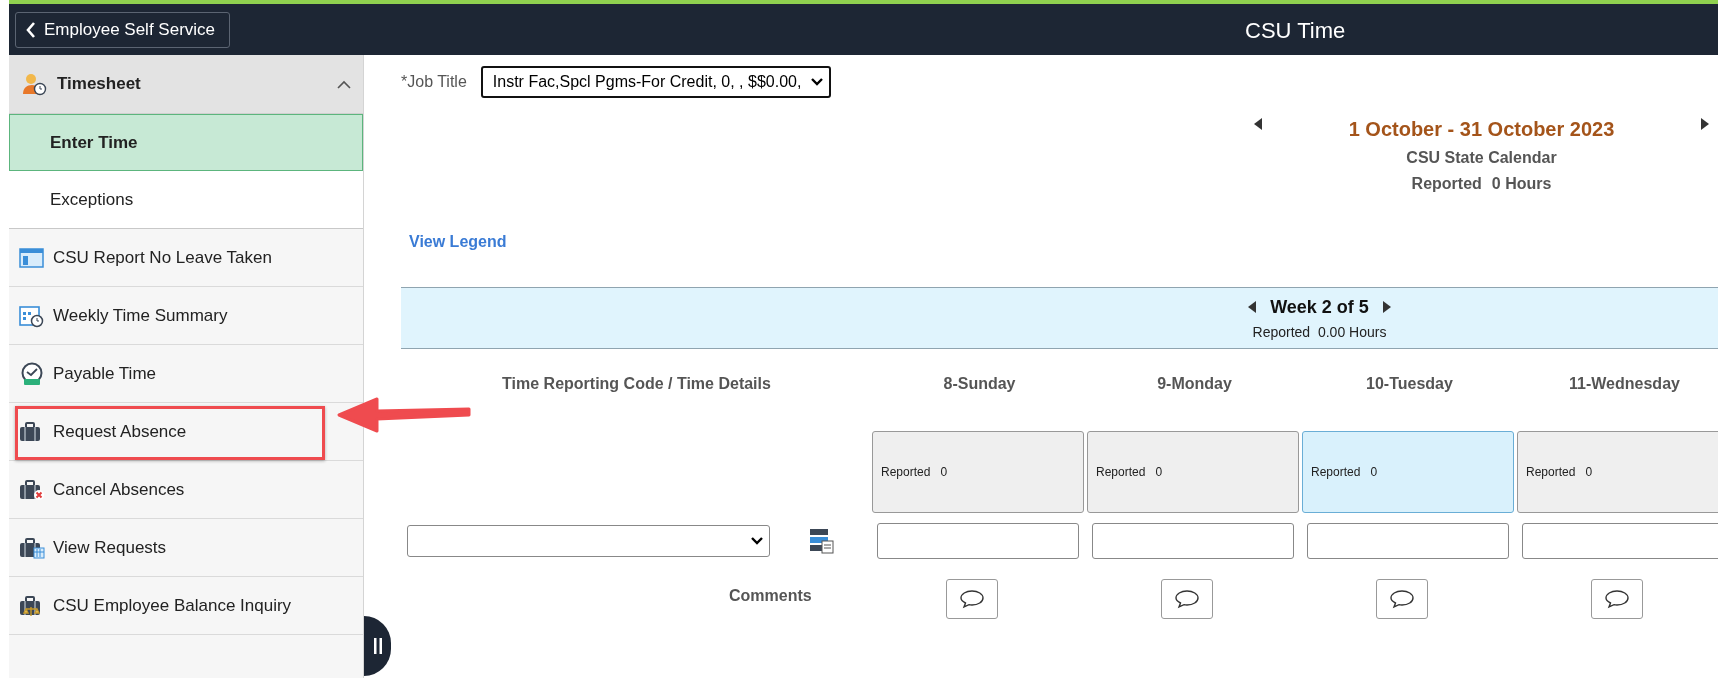 The width and height of the screenshot is (1718, 678). I want to click on column-header: 10-Tuesday, so click(1409, 384).